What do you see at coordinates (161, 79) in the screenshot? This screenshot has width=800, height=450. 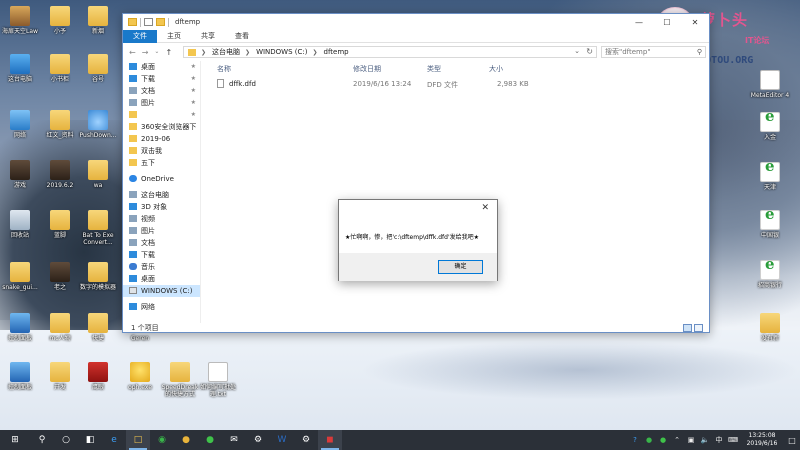 I see `nav-item-downloads-quick: 下载 ★` at bounding box center [161, 79].